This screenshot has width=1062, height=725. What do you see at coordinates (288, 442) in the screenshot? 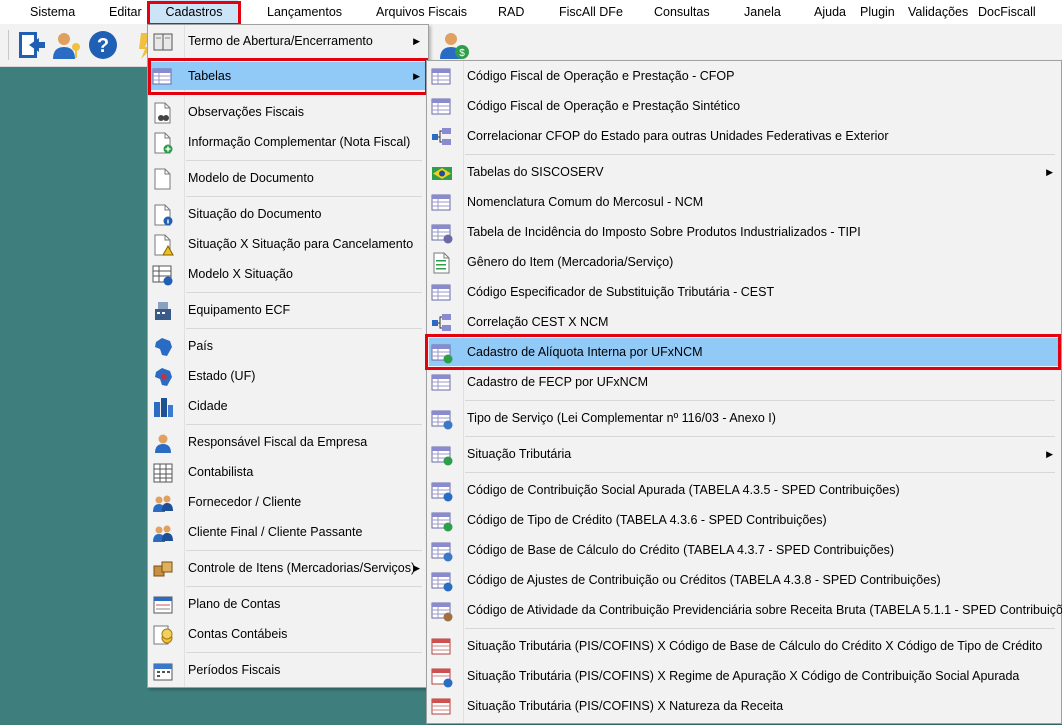
I see `menu-item-responsavel-fiscal-da-empresa: Responsável Fiscal da Empresa` at bounding box center [288, 442].